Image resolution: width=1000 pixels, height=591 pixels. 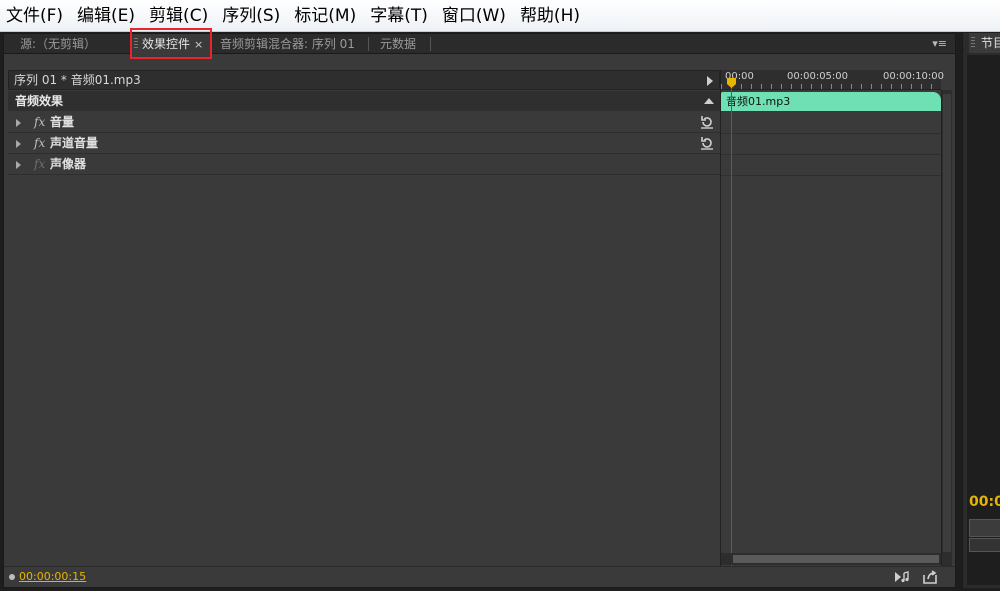 I want to click on menu-marker: 标记(M), so click(x=325, y=16).